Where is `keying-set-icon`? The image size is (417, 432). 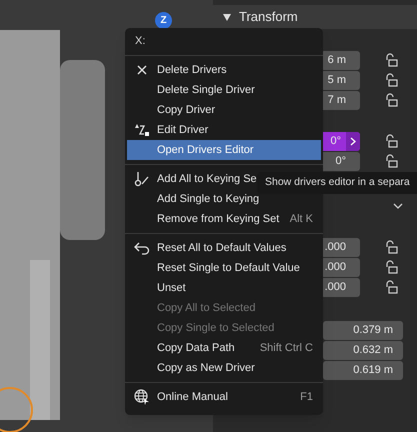 keying-set-icon is located at coordinates (142, 179).